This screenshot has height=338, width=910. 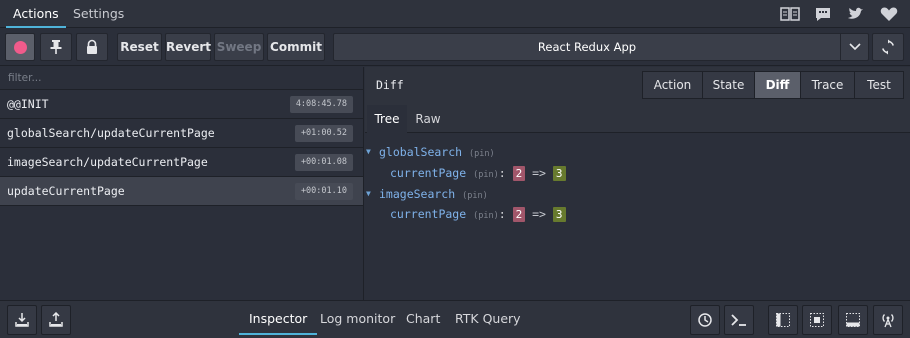 I want to click on pin-icon, so click(x=56, y=47).